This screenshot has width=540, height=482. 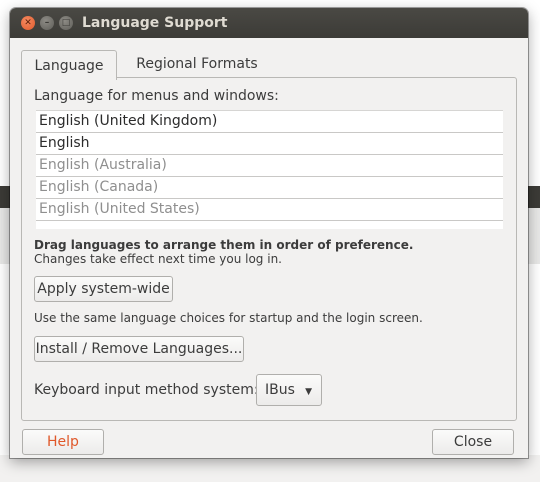 I want to click on keyboard-input-value: IBus, so click(x=280, y=390).